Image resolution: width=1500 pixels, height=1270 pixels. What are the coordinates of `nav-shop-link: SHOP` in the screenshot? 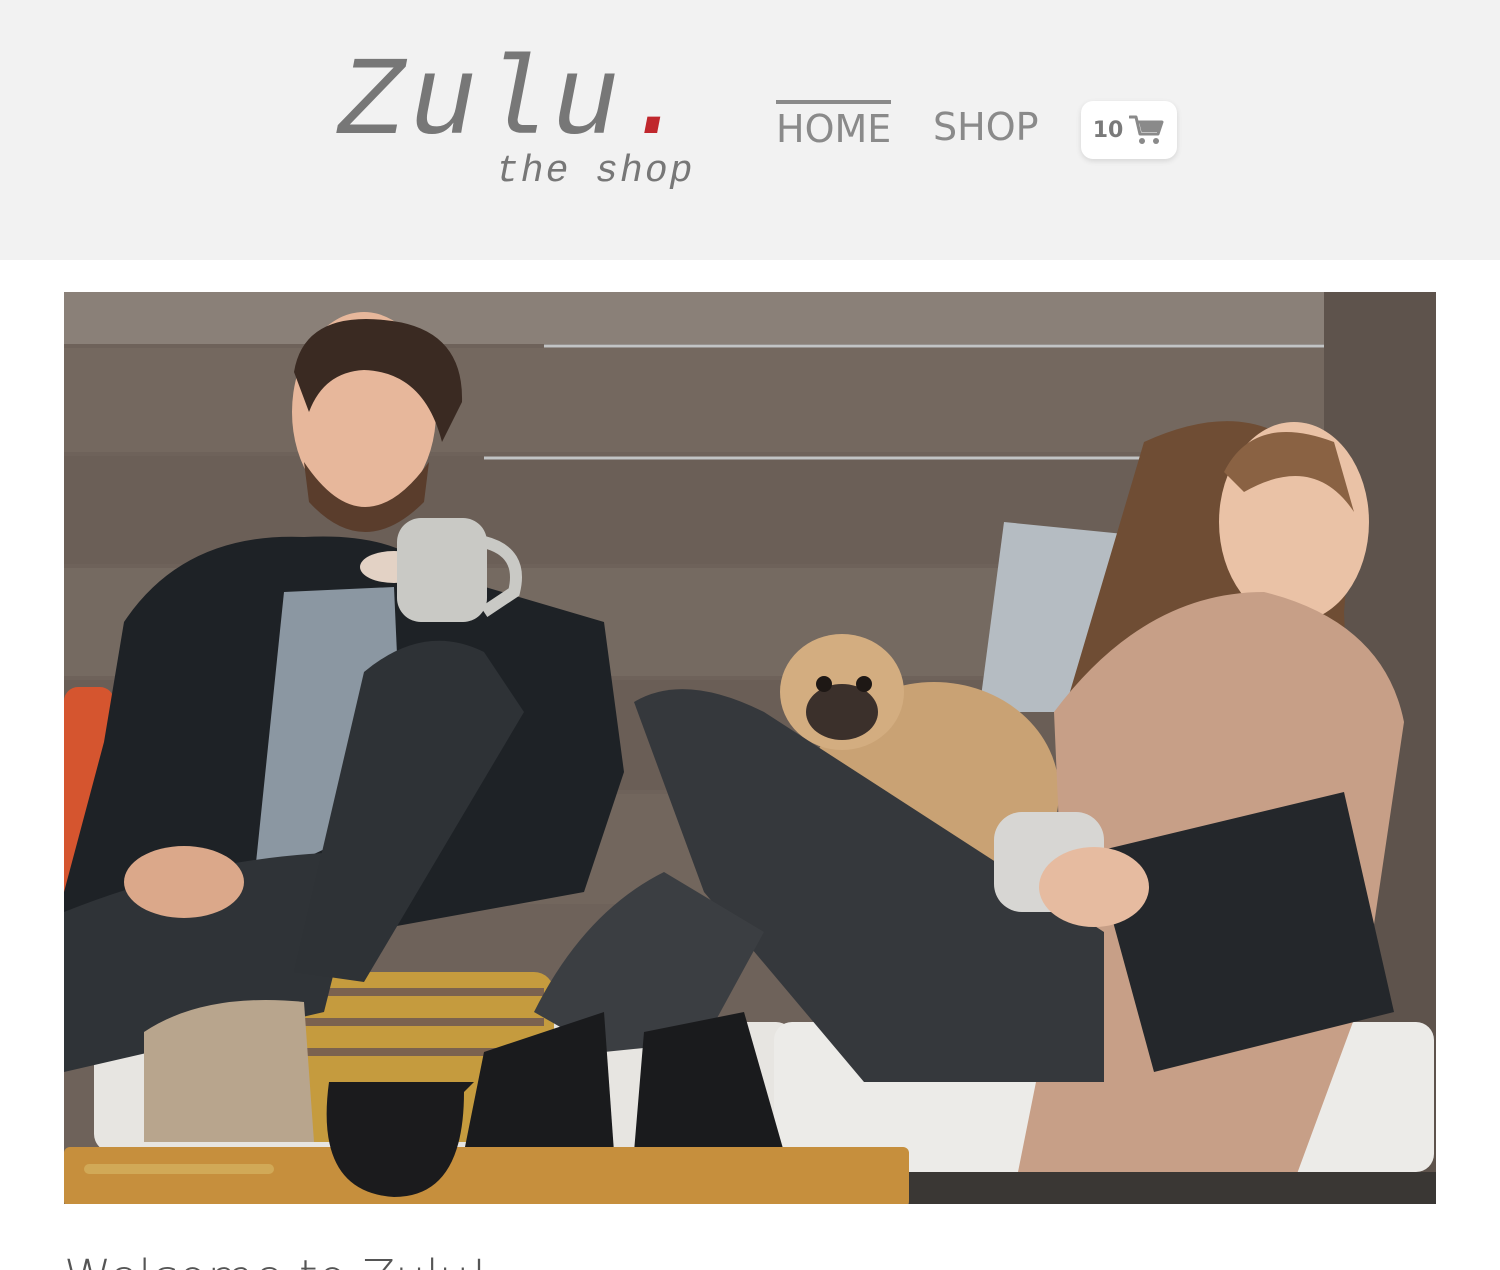 It's located at (986, 127).